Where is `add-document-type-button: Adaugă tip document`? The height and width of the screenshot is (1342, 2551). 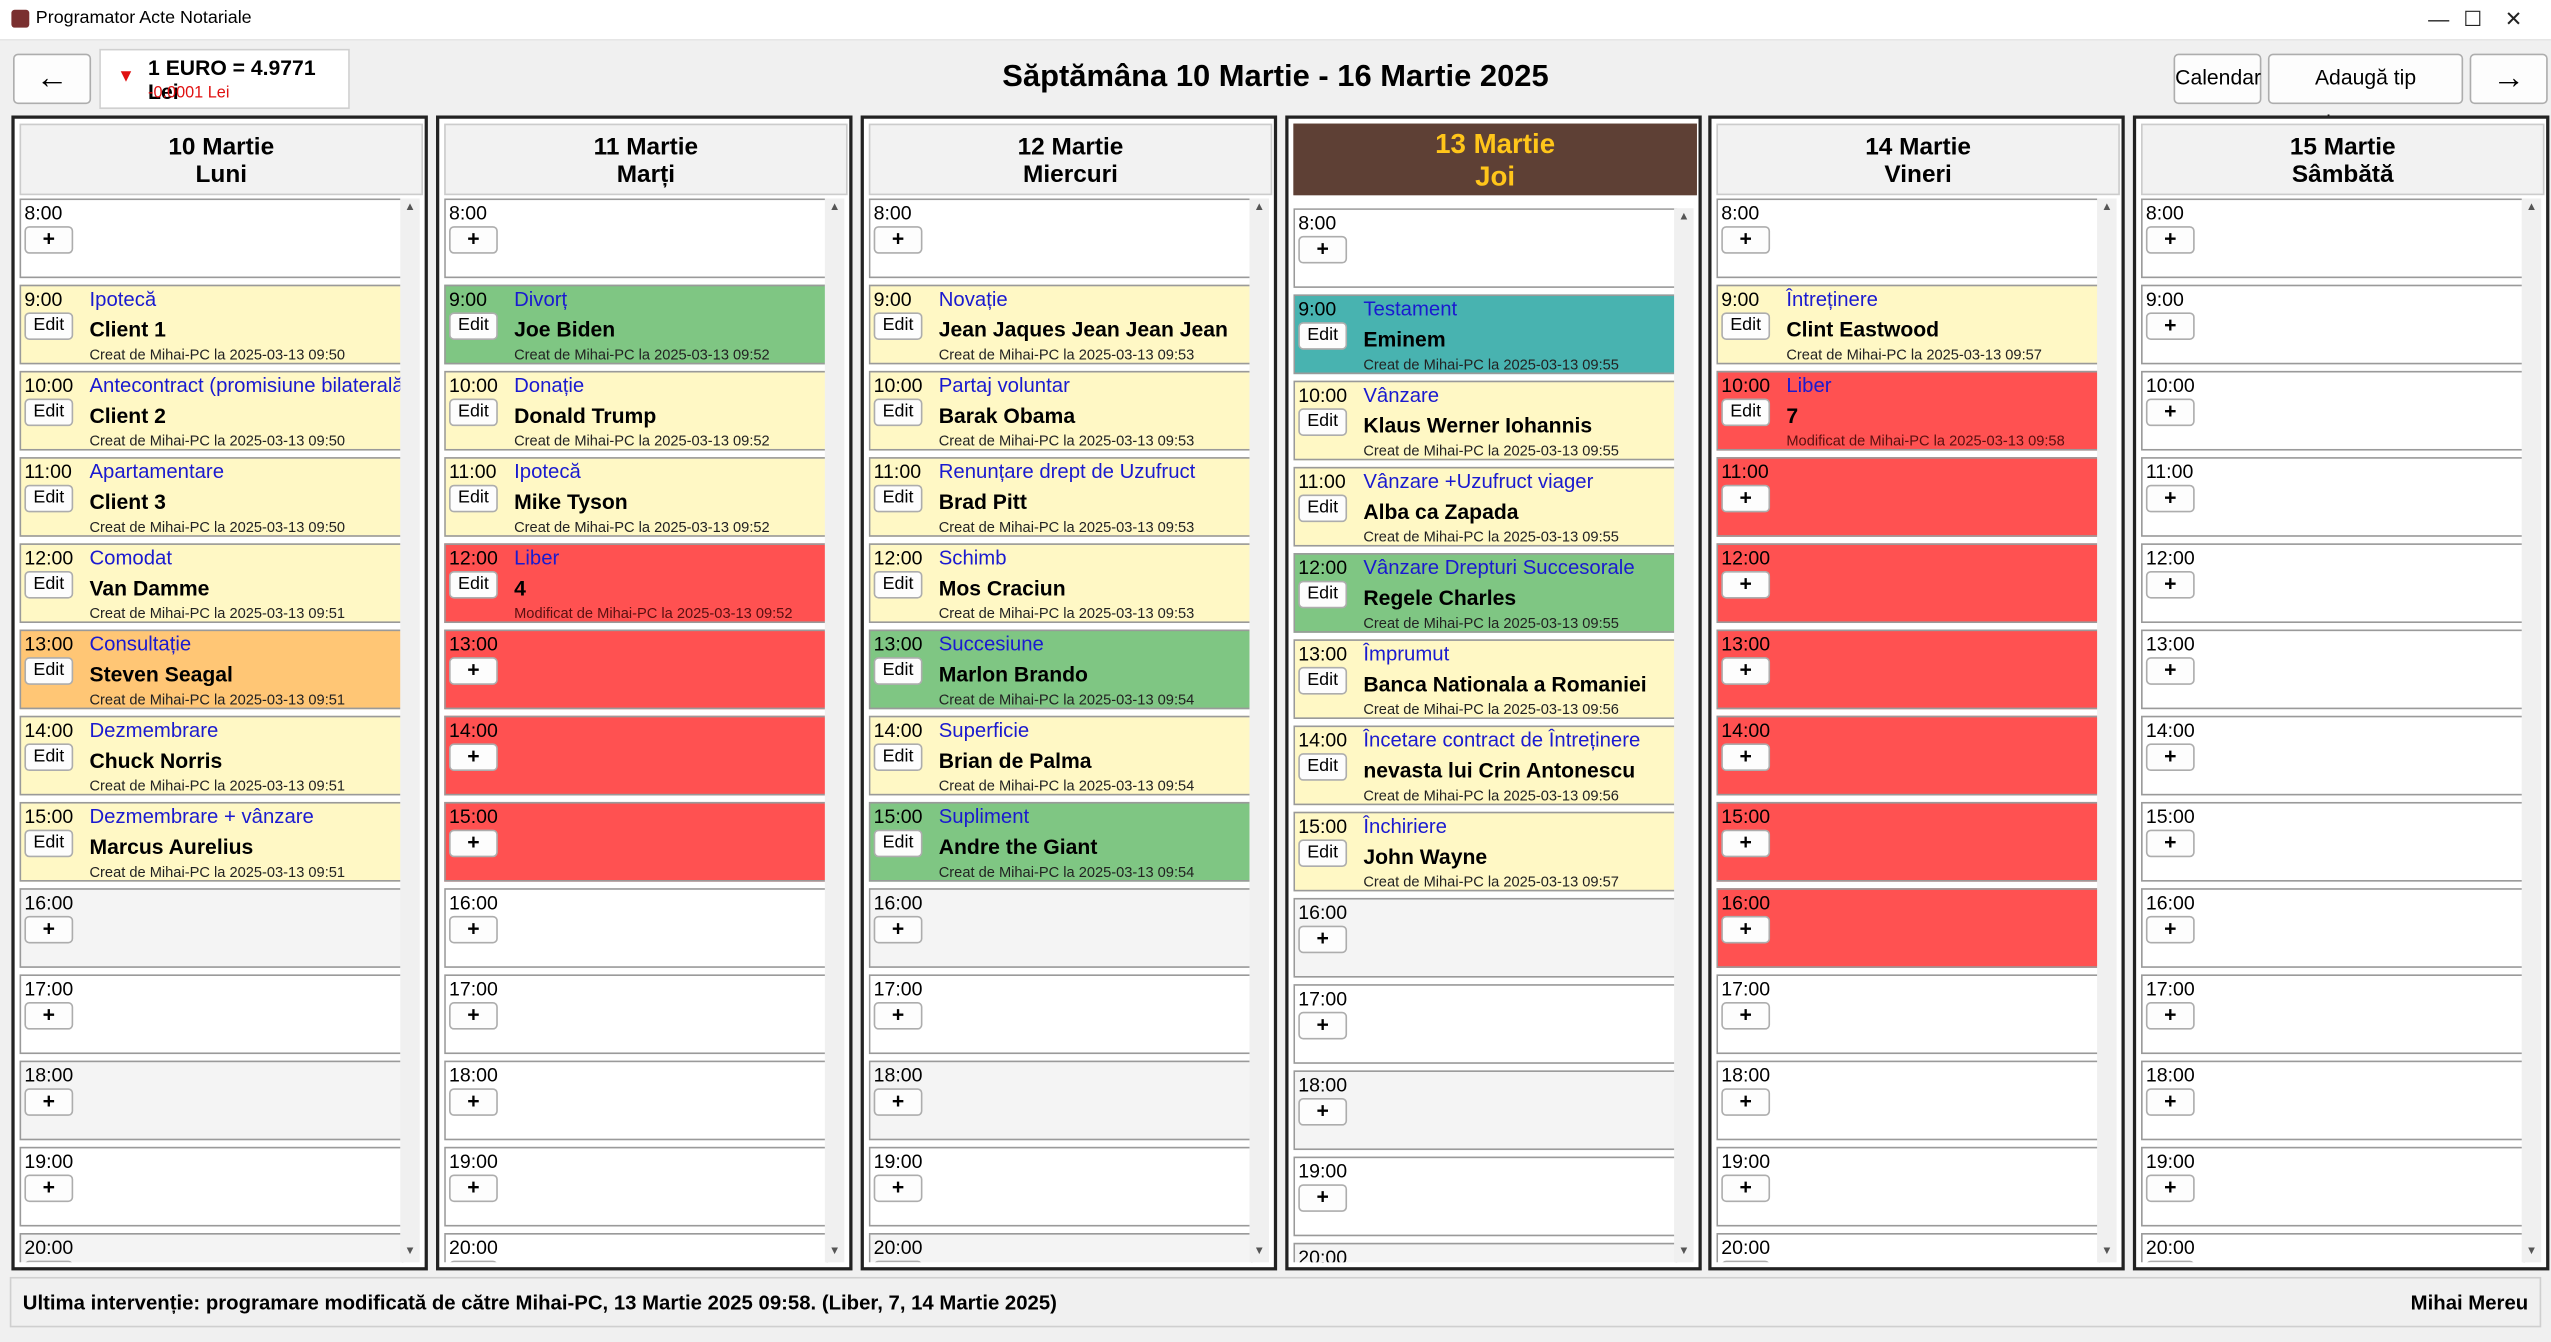 add-document-type-button: Adaugă tip document is located at coordinates (2365, 94).